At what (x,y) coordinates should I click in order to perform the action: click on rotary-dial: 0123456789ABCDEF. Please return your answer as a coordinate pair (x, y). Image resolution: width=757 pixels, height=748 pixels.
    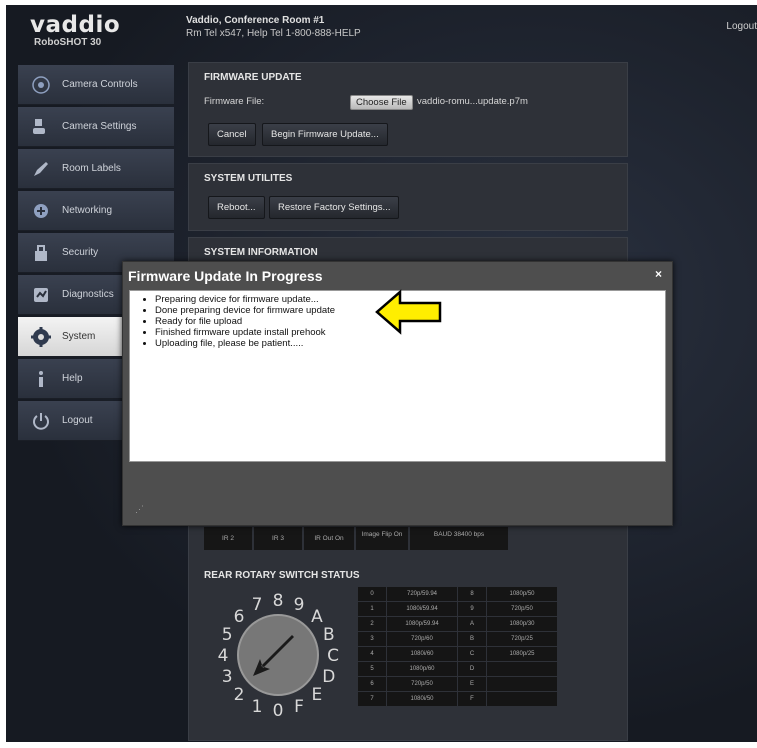
    Looking at the image, I should click on (278, 652).